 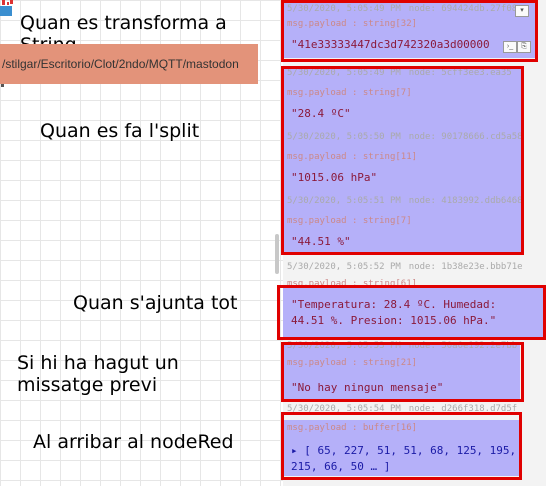 I want to click on note-split: Quan es fa l'split, so click(x=120, y=131).